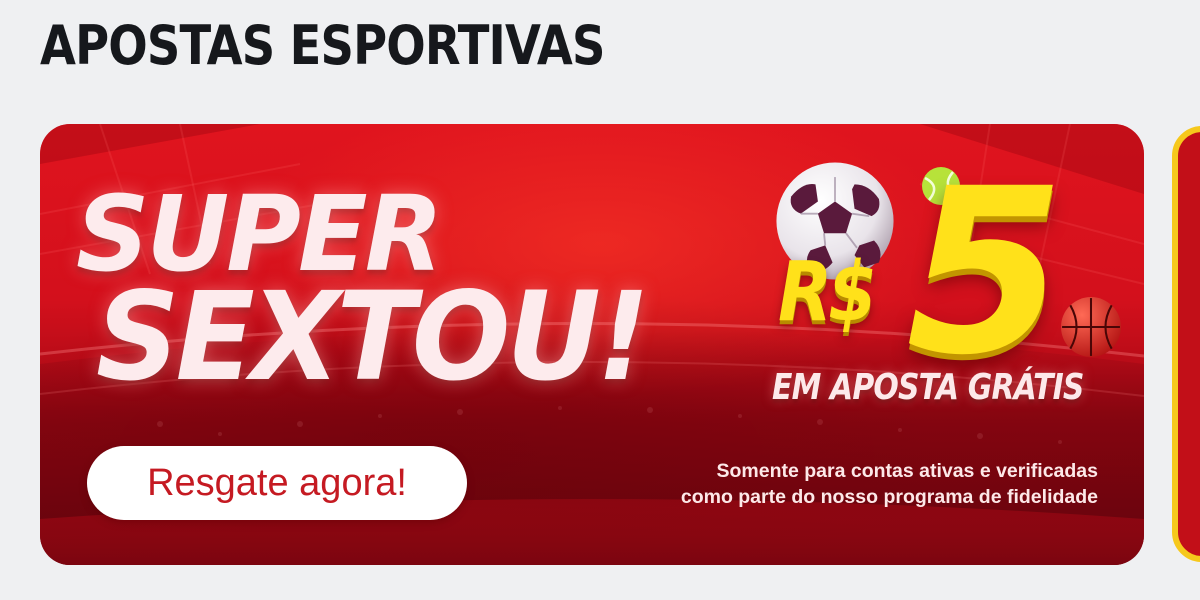 This screenshot has width=1200, height=600. What do you see at coordinates (322, 45) in the screenshot?
I see `section-title: APOSTAS ESPORTIVAS` at bounding box center [322, 45].